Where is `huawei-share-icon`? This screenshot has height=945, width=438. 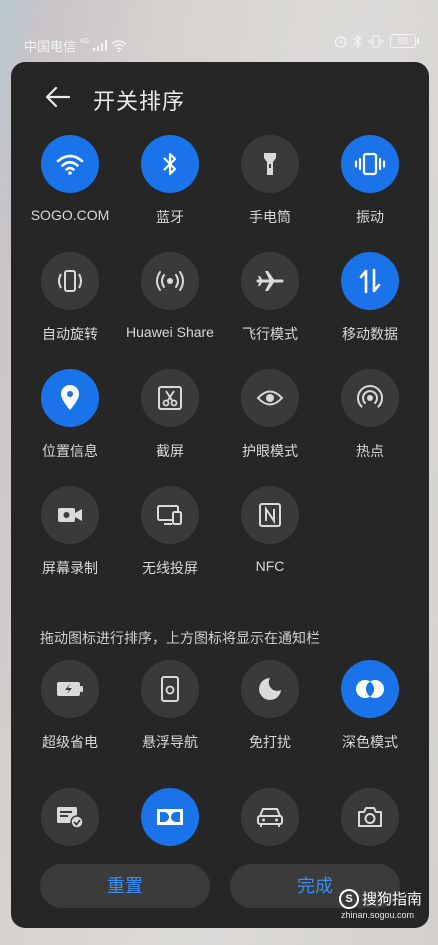 huawei-share-icon is located at coordinates (170, 281).